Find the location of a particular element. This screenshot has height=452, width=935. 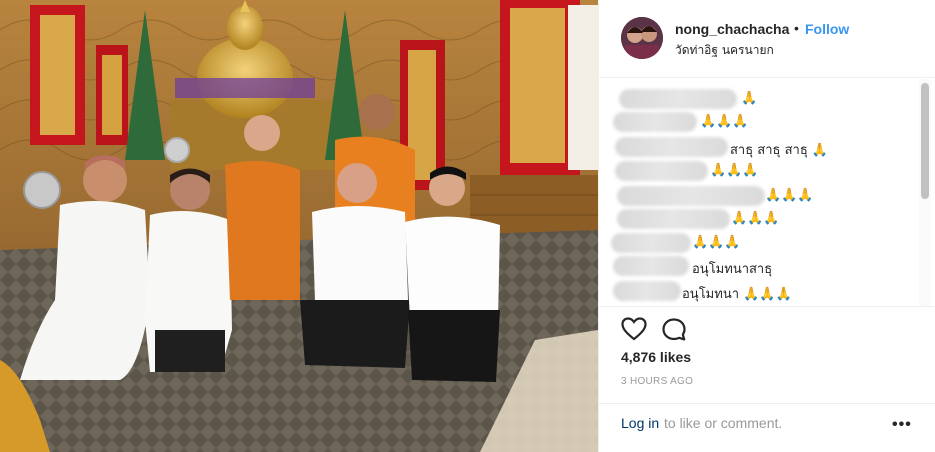

list-item: 🙏 is located at coordinates (759, 100).